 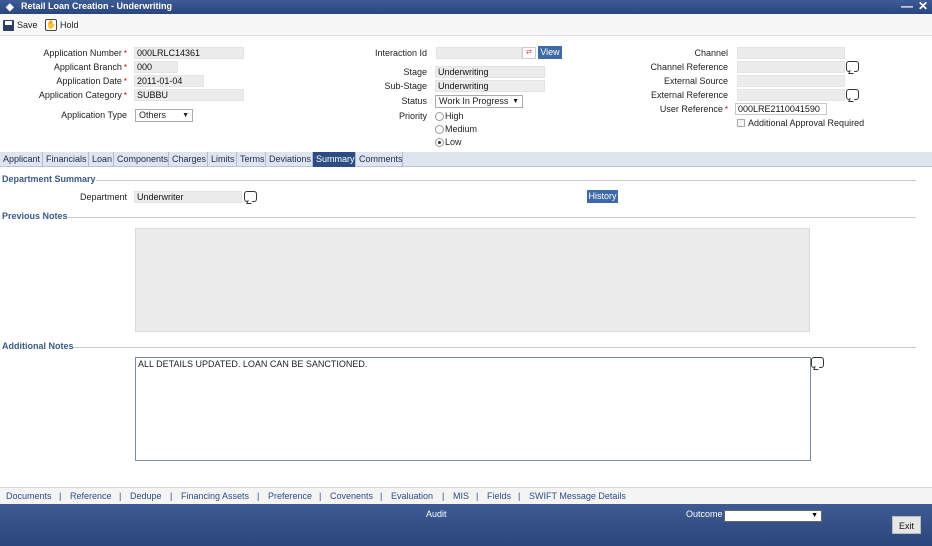 What do you see at coordinates (817, 362) in the screenshot?
I see `additional-notes-chat-icon` at bounding box center [817, 362].